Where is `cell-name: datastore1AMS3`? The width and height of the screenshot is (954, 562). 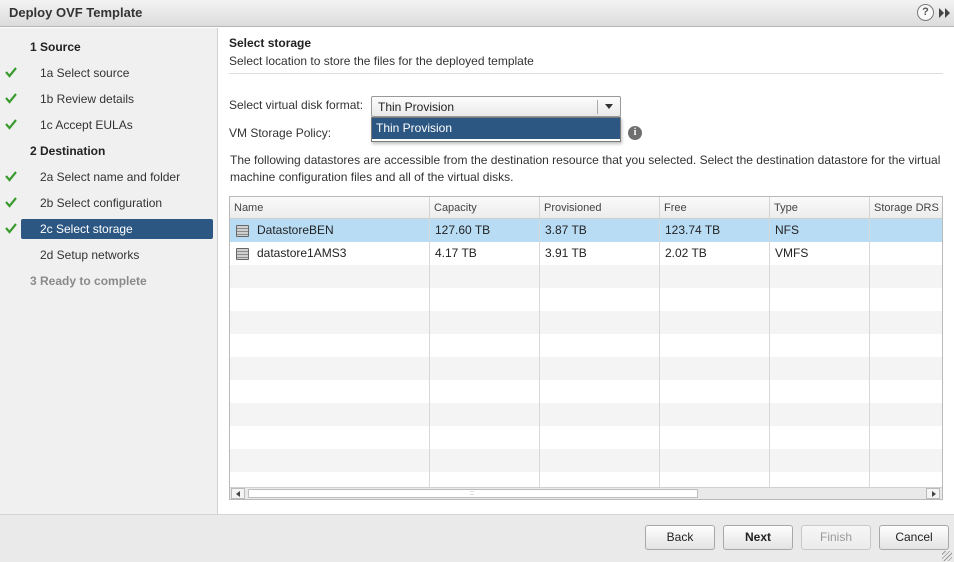
cell-name: datastore1AMS3 is located at coordinates (330, 253).